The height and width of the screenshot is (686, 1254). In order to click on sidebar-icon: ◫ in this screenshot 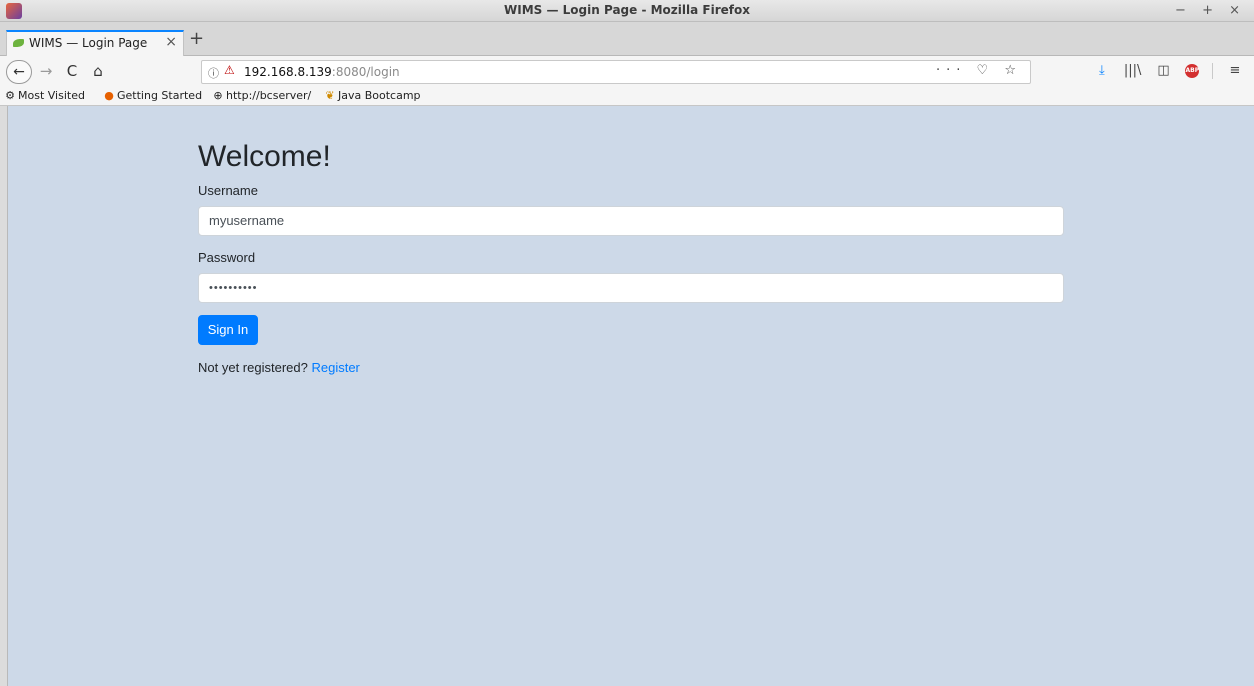, I will do `click(1164, 71)`.